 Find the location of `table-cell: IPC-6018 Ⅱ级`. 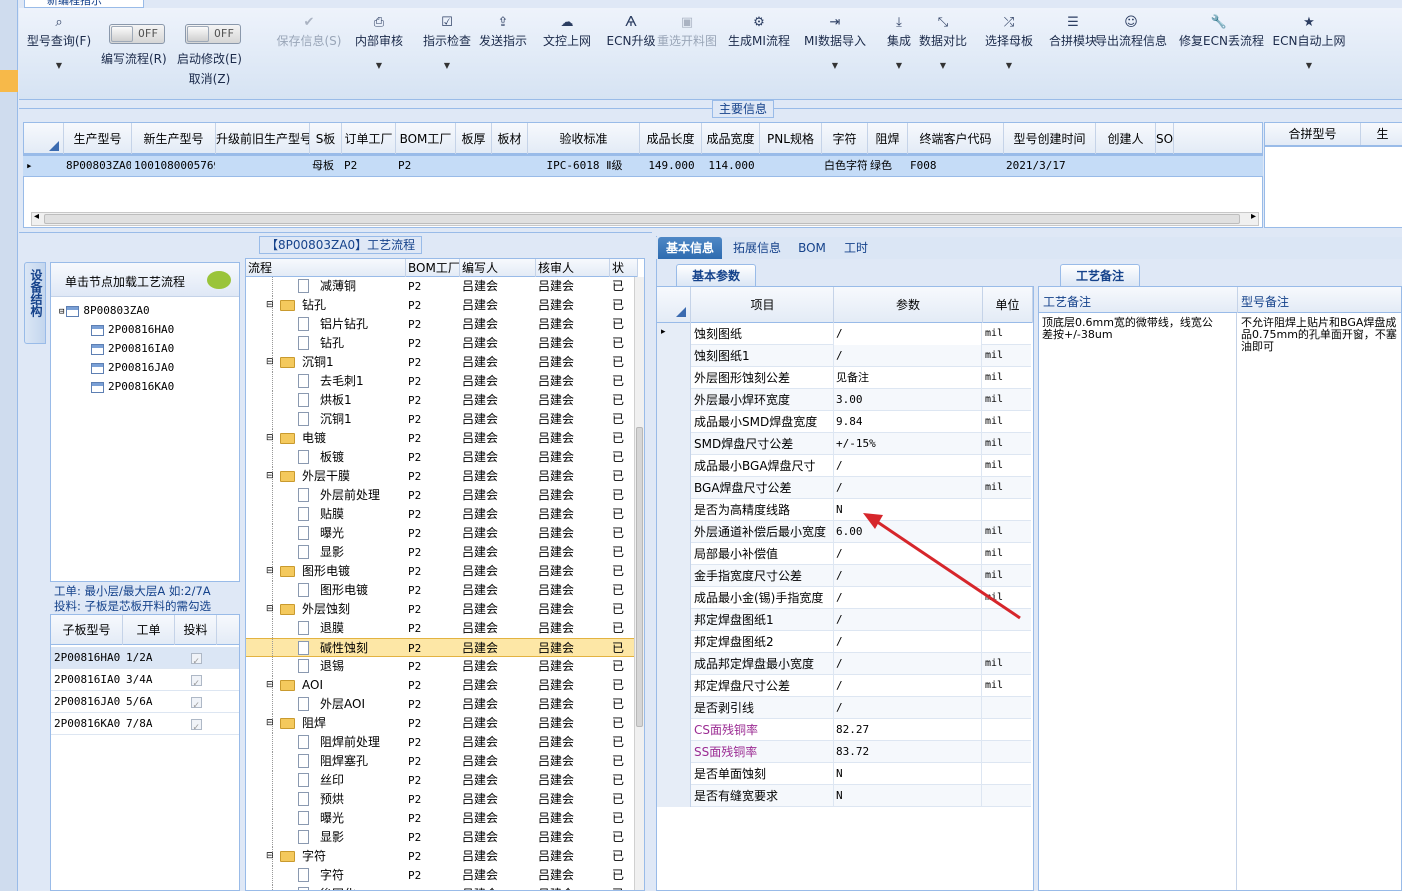

table-cell: IPC-6018 Ⅱ级 is located at coordinates (583, 166).